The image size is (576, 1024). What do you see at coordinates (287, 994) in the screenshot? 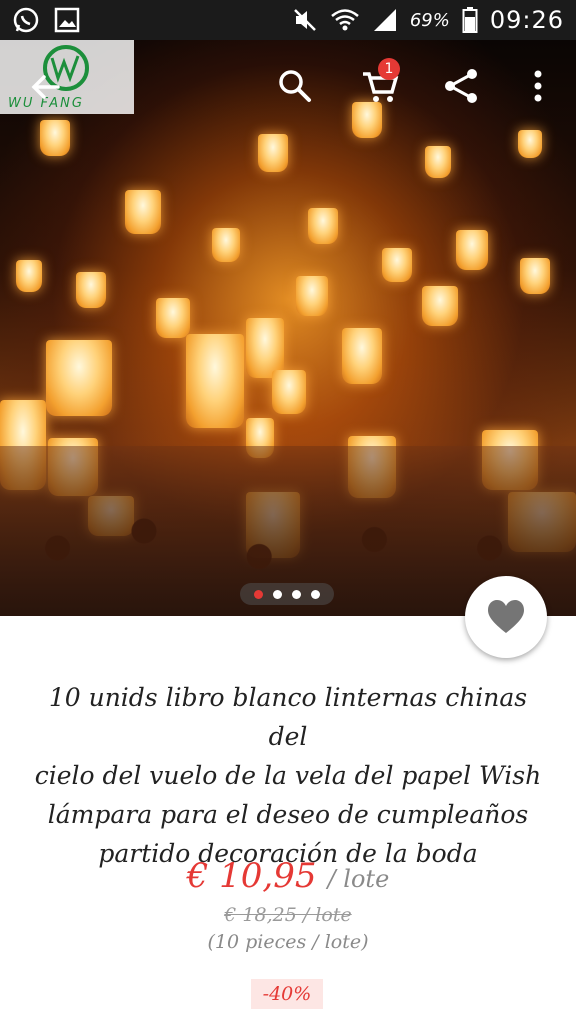
I see `discount-badge: -40%` at bounding box center [287, 994].